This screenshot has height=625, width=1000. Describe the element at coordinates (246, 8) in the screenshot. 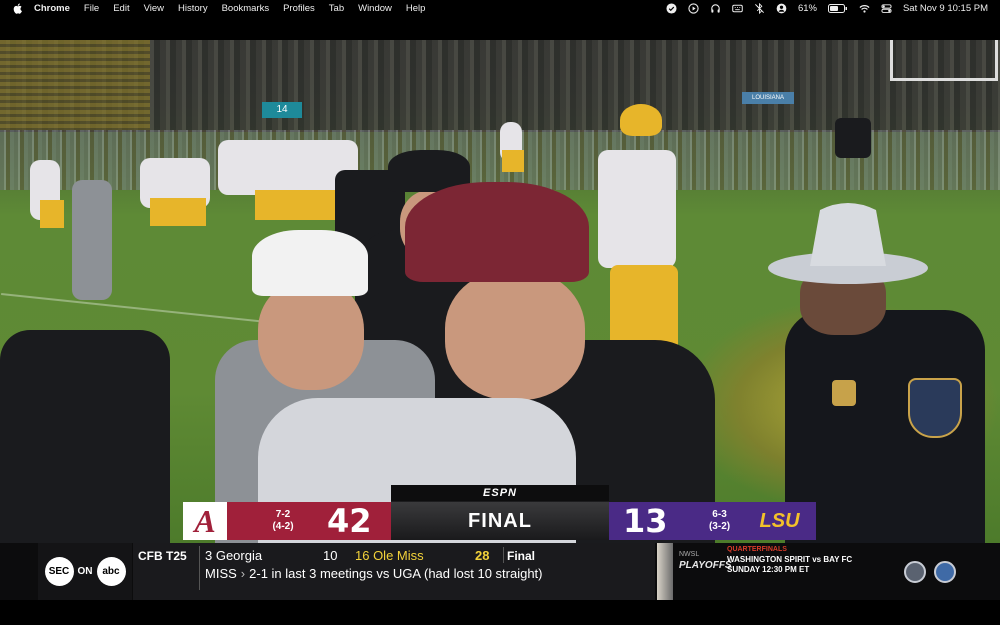

I see `menu-bookmarks: Bookmarks` at that location.